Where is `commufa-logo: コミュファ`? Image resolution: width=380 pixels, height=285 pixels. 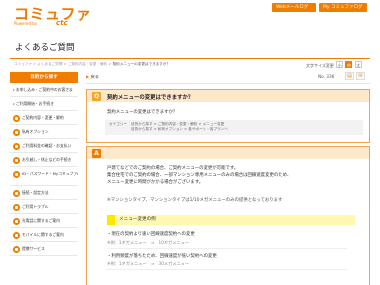 commufa-logo: コミュファ is located at coordinates (53, 14).